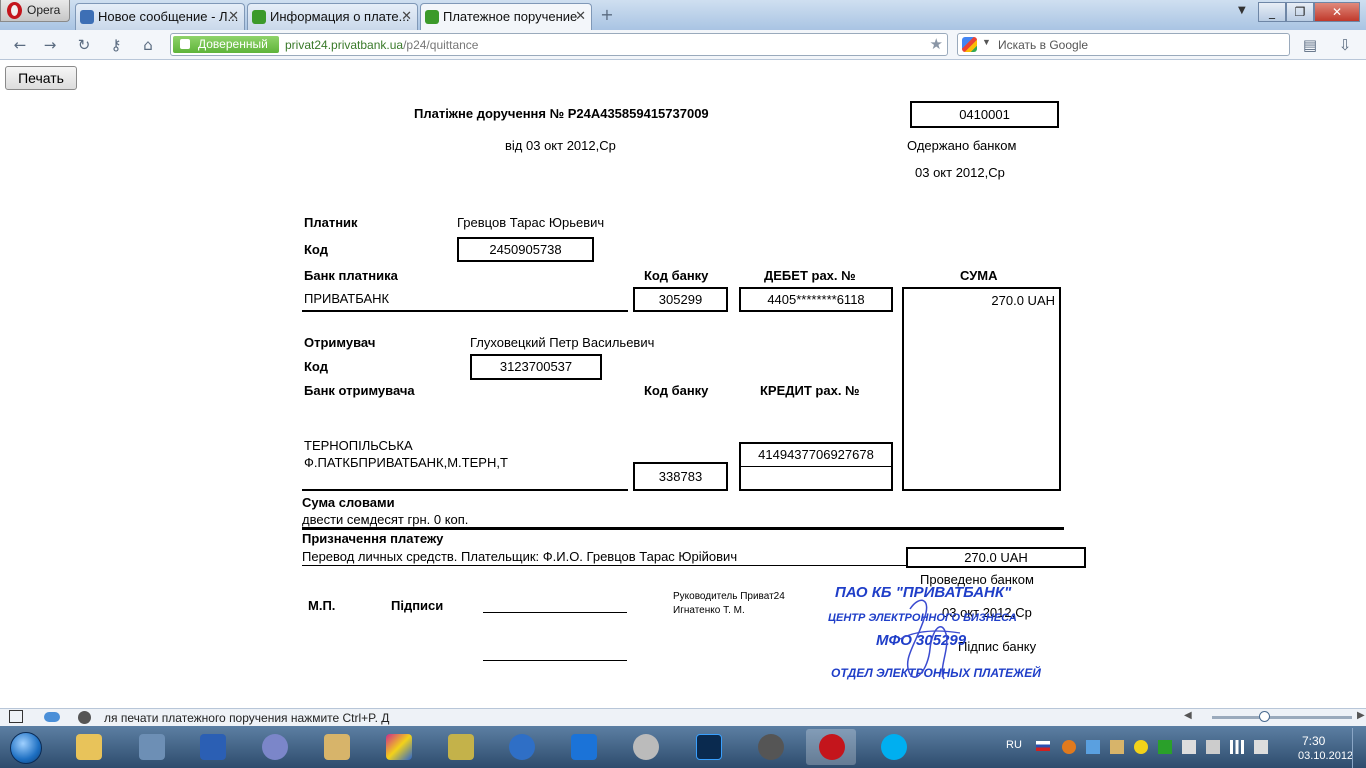 Image resolution: width=1366 pixels, height=768 pixels. I want to click on folder-icon, so click(89, 747).